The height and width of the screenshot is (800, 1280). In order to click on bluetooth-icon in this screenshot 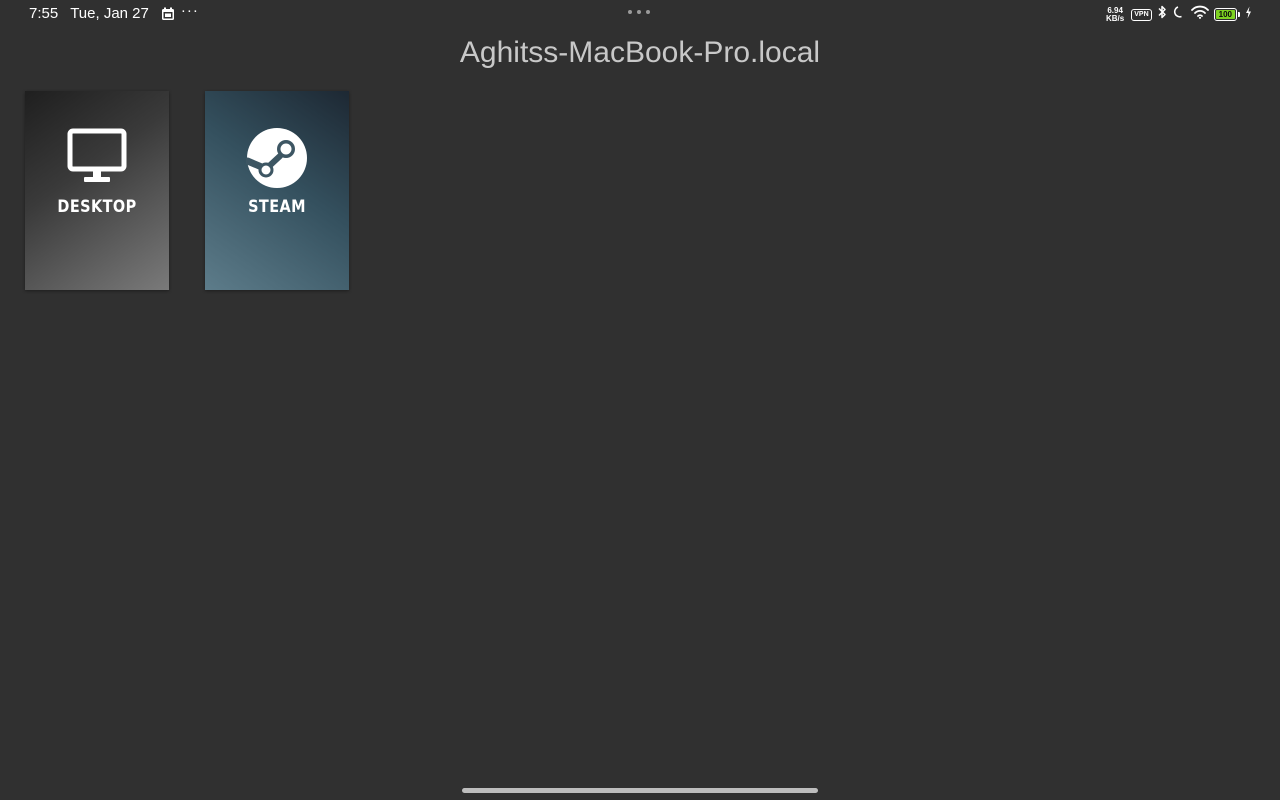, I will do `click(1162, 14)`.